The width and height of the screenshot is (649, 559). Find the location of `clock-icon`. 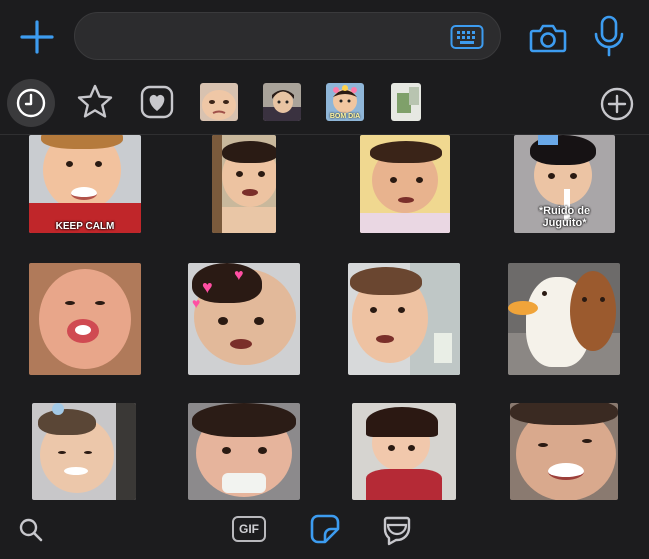

clock-icon is located at coordinates (31, 103).